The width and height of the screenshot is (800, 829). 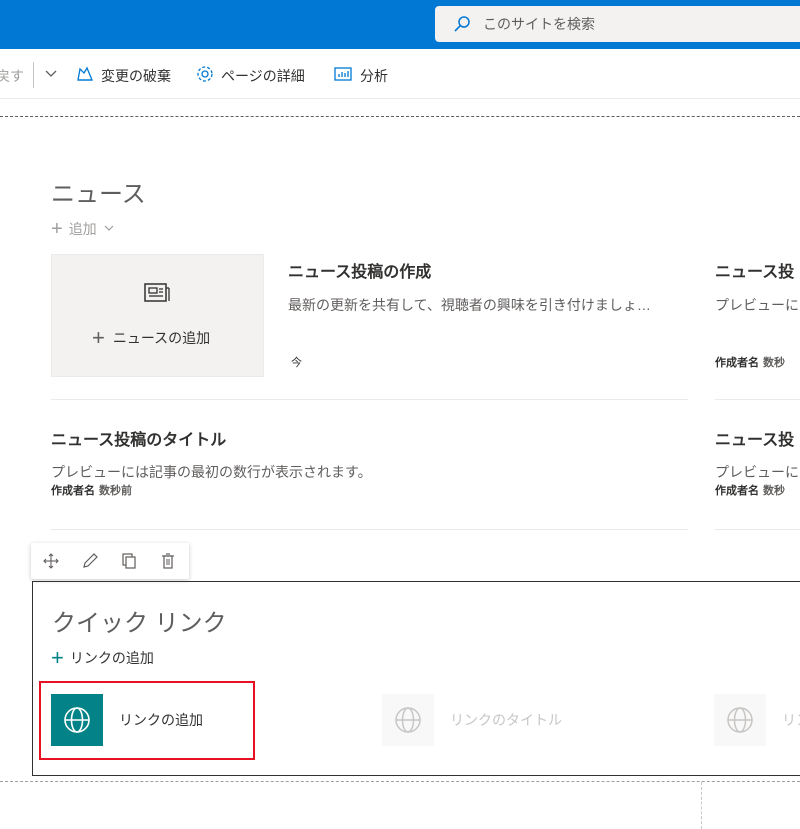 What do you see at coordinates (136, 76) in the screenshot?
I see `discard-changes-button: 変更の破棄` at bounding box center [136, 76].